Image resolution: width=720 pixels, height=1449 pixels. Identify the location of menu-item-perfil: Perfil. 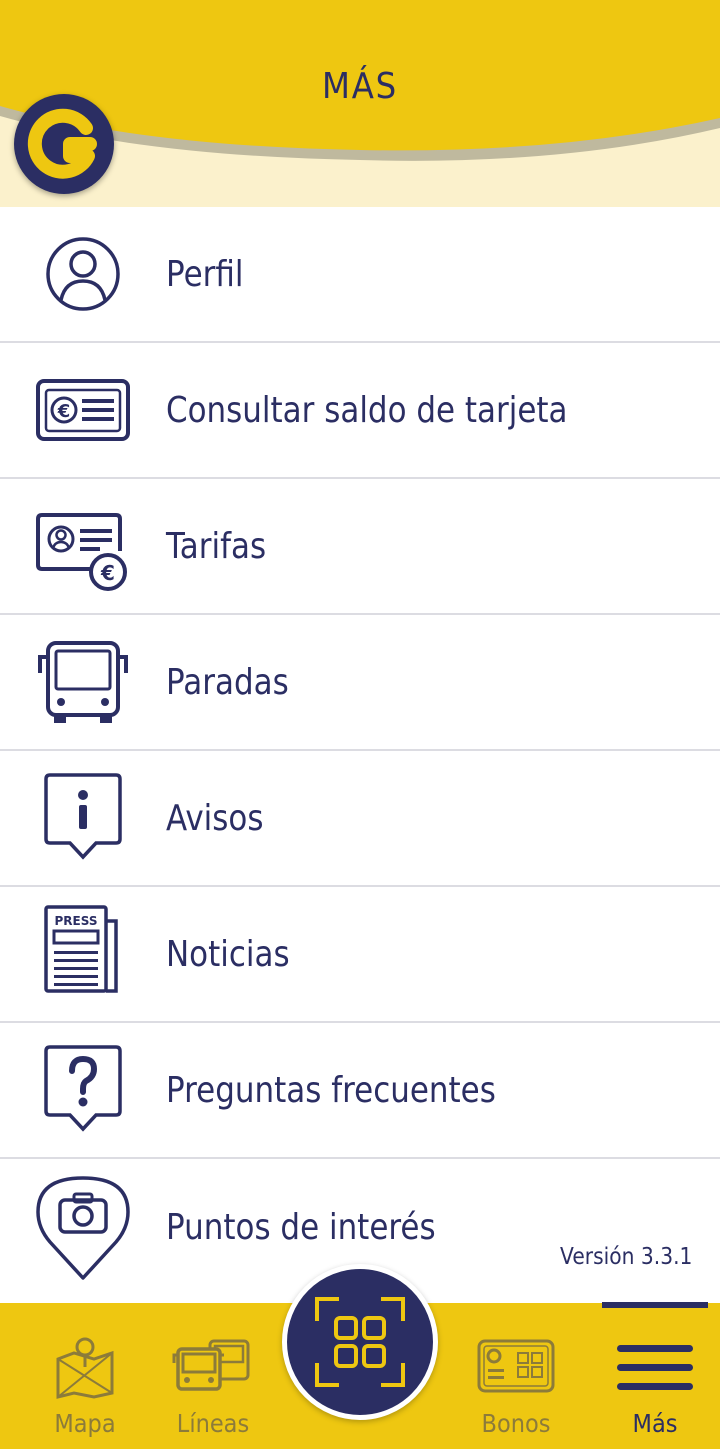
(360, 275).